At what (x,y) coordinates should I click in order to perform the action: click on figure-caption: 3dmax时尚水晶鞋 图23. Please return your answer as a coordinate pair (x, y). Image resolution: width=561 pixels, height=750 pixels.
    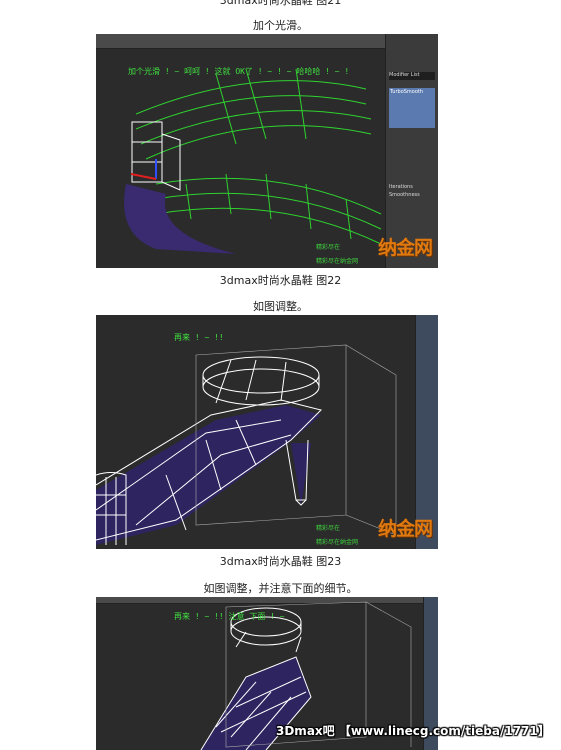
    Looking at the image, I should click on (280, 561).